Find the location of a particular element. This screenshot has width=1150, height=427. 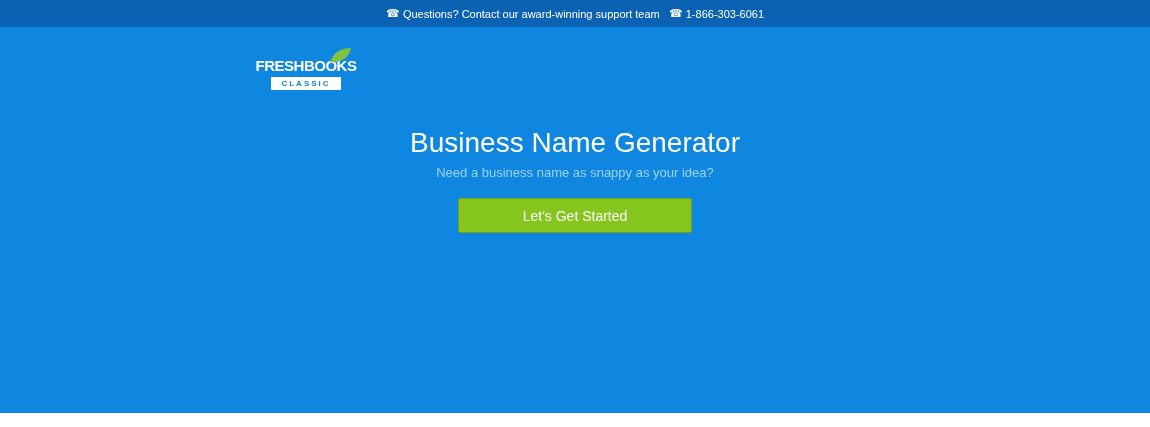

logo-ribbon: CLASSIC is located at coordinates (306, 83).